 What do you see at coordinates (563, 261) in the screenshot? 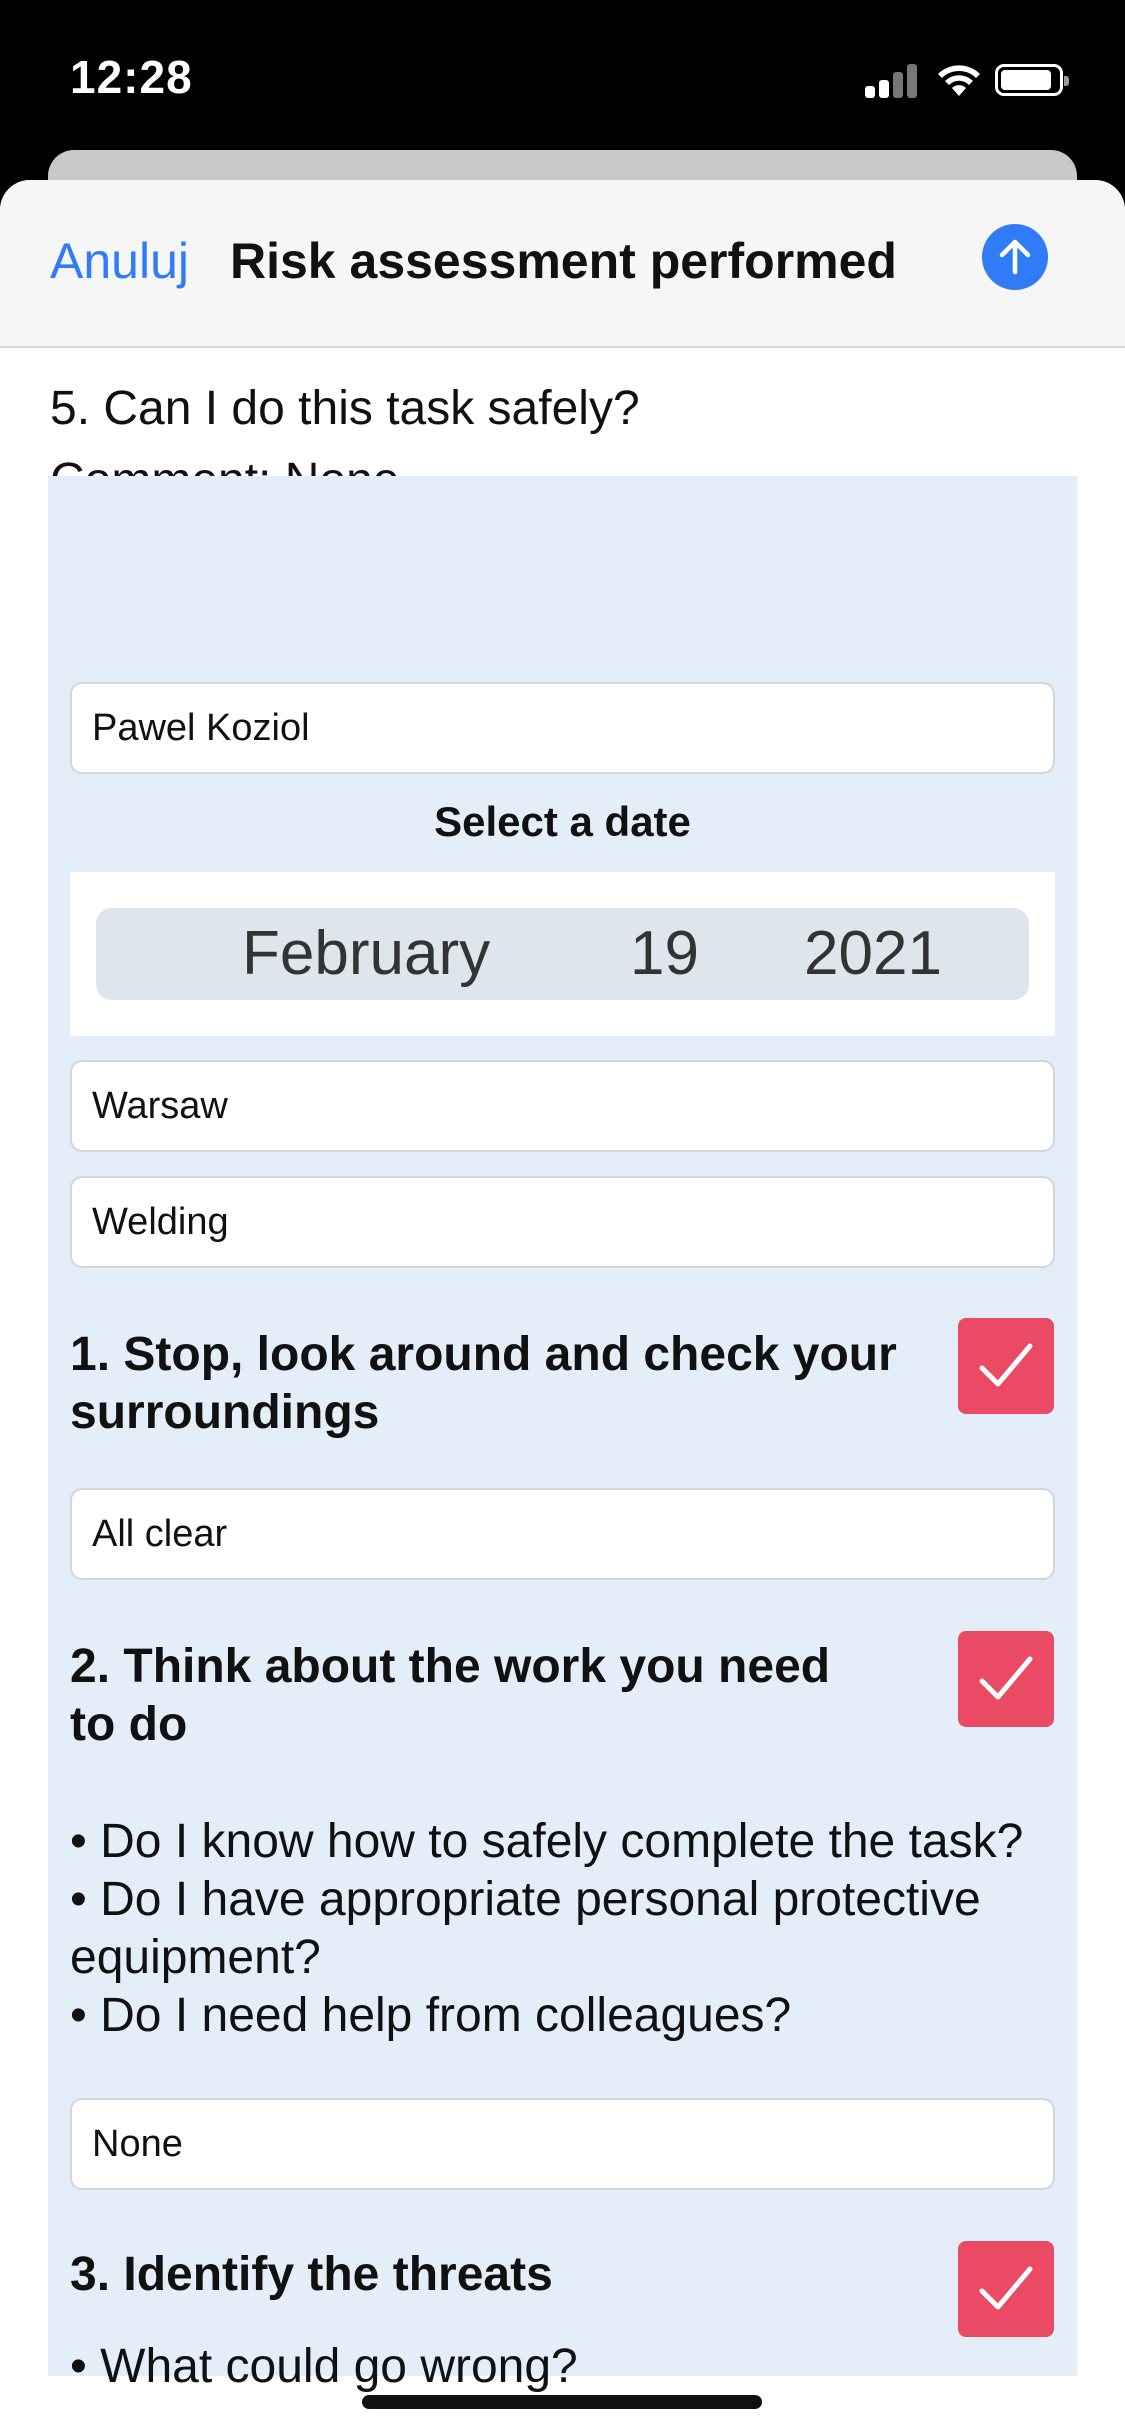
I see `page-title: Risk assessment performed` at bounding box center [563, 261].